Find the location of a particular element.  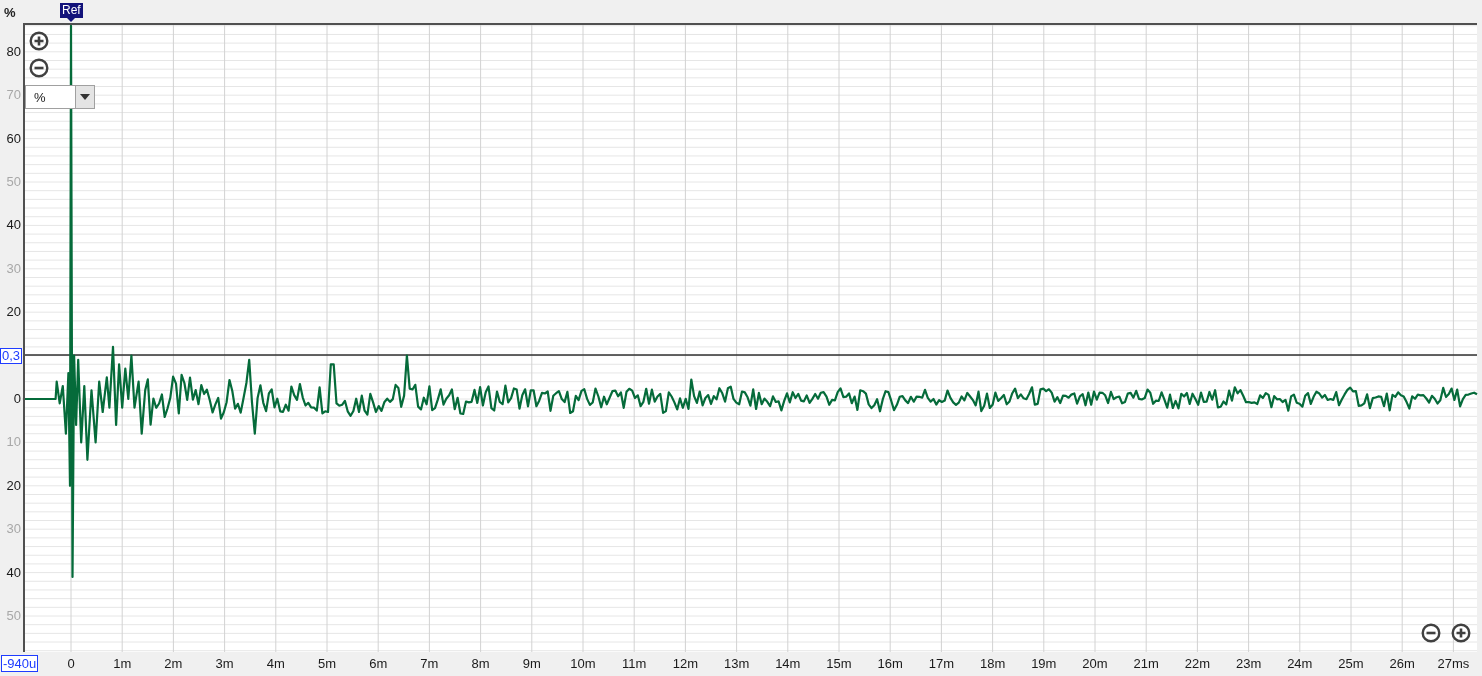

axis-label: 7m is located at coordinates (429, 663).